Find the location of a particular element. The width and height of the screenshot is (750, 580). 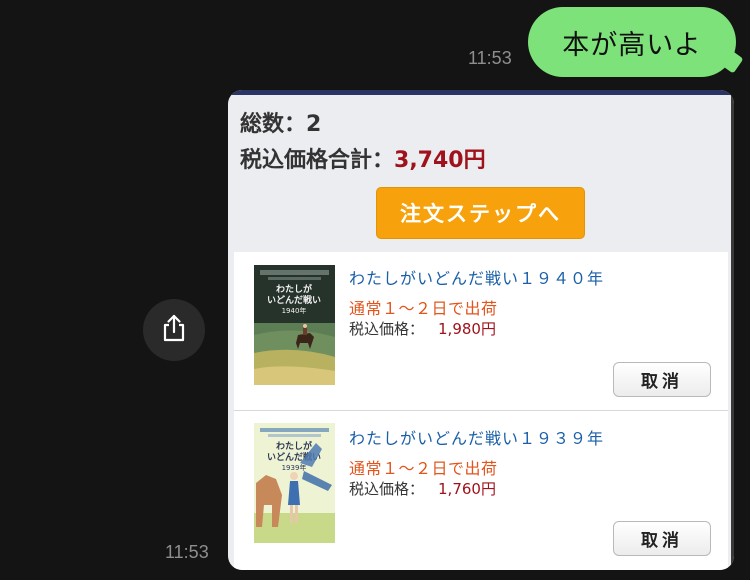

item-price-row: 税込価格： 1,980円 is located at coordinates (422, 328).